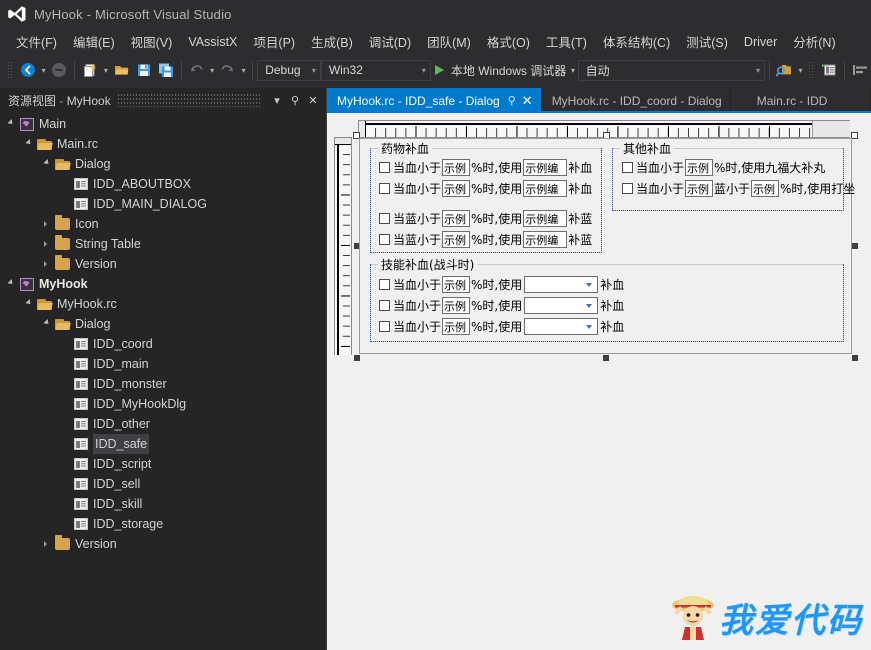 The image size is (871, 650). Describe the element at coordinates (152, 41) in the screenshot. I see `menu-view: 视图(V)` at that location.